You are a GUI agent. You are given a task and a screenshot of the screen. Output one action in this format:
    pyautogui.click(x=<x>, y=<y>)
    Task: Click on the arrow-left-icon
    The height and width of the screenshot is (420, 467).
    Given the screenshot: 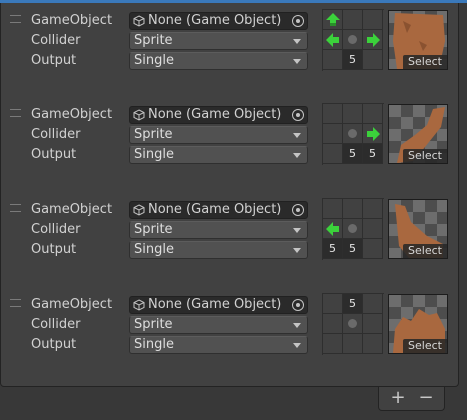 What is the action you would take?
    pyautogui.click(x=332, y=229)
    